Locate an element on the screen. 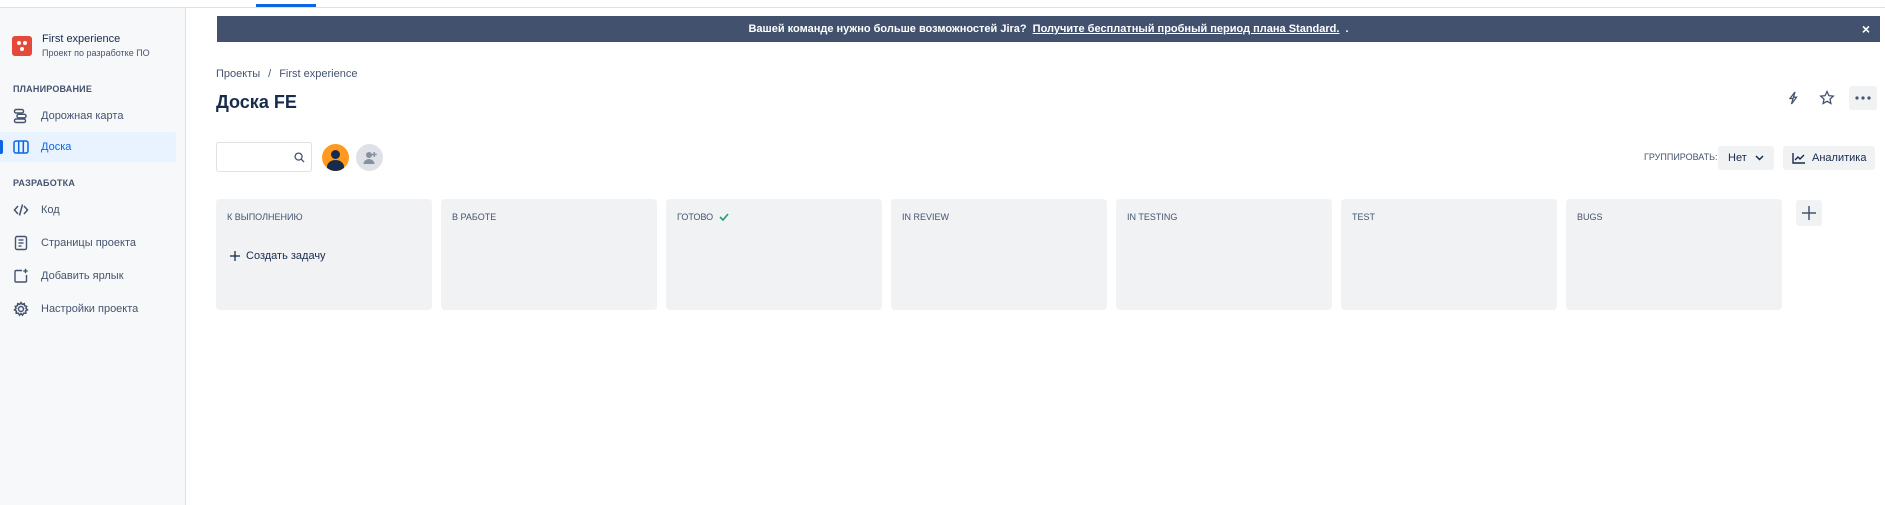 The width and height of the screenshot is (1885, 505). check-icon is located at coordinates (724, 217).